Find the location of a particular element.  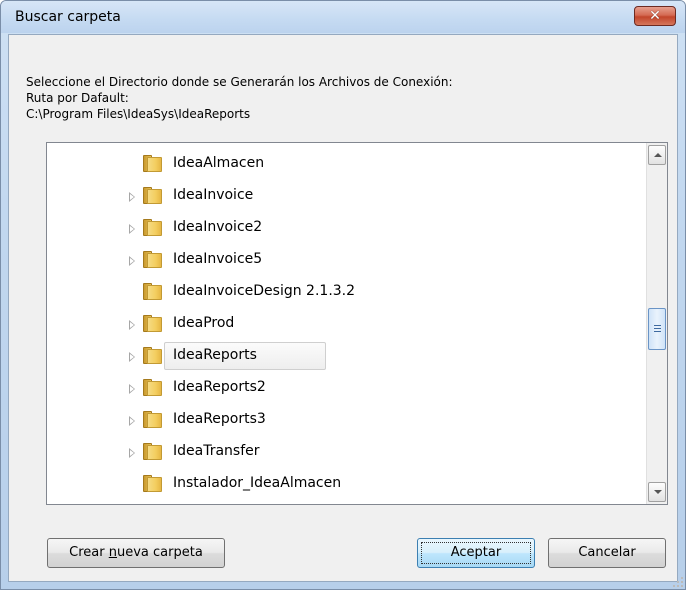

scroll-down-button is located at coordinates (657, 492).